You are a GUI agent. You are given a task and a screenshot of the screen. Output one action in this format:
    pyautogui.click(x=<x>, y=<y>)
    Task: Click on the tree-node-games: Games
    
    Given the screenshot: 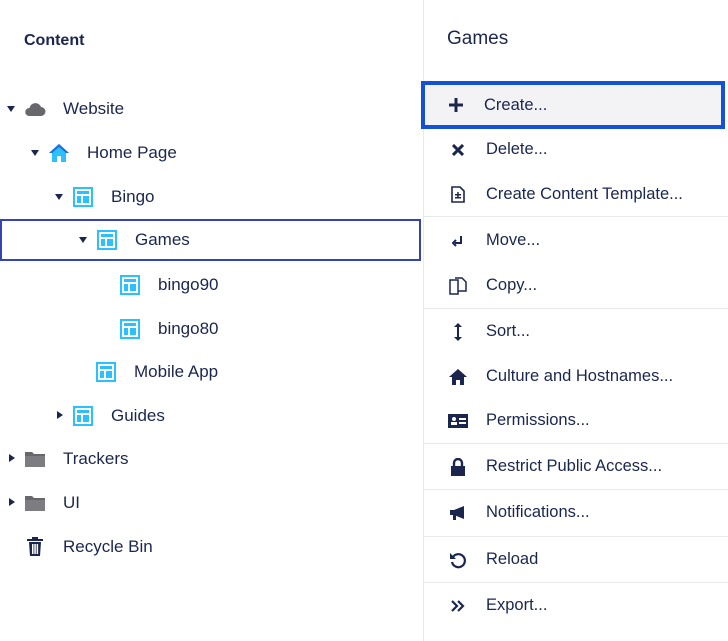 What is the action you would take?
    pyautogui.click(x=210, y=240)
    